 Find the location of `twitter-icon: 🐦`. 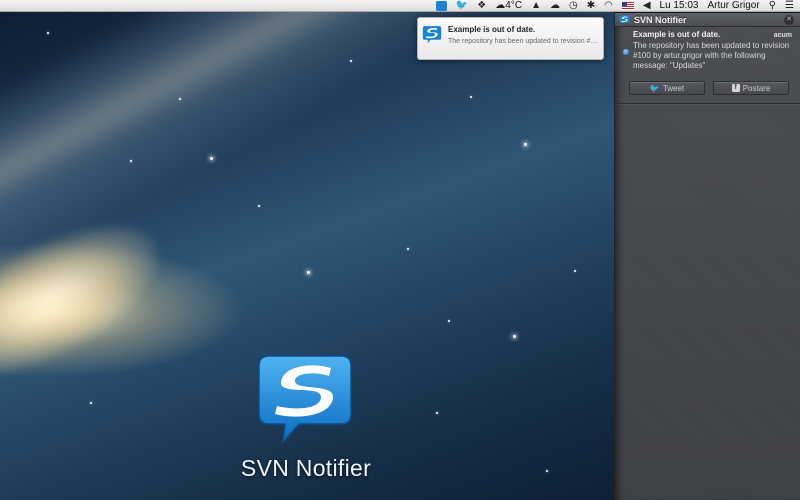

twitter-icon: 🐦 is located at coordinates (462, 6).